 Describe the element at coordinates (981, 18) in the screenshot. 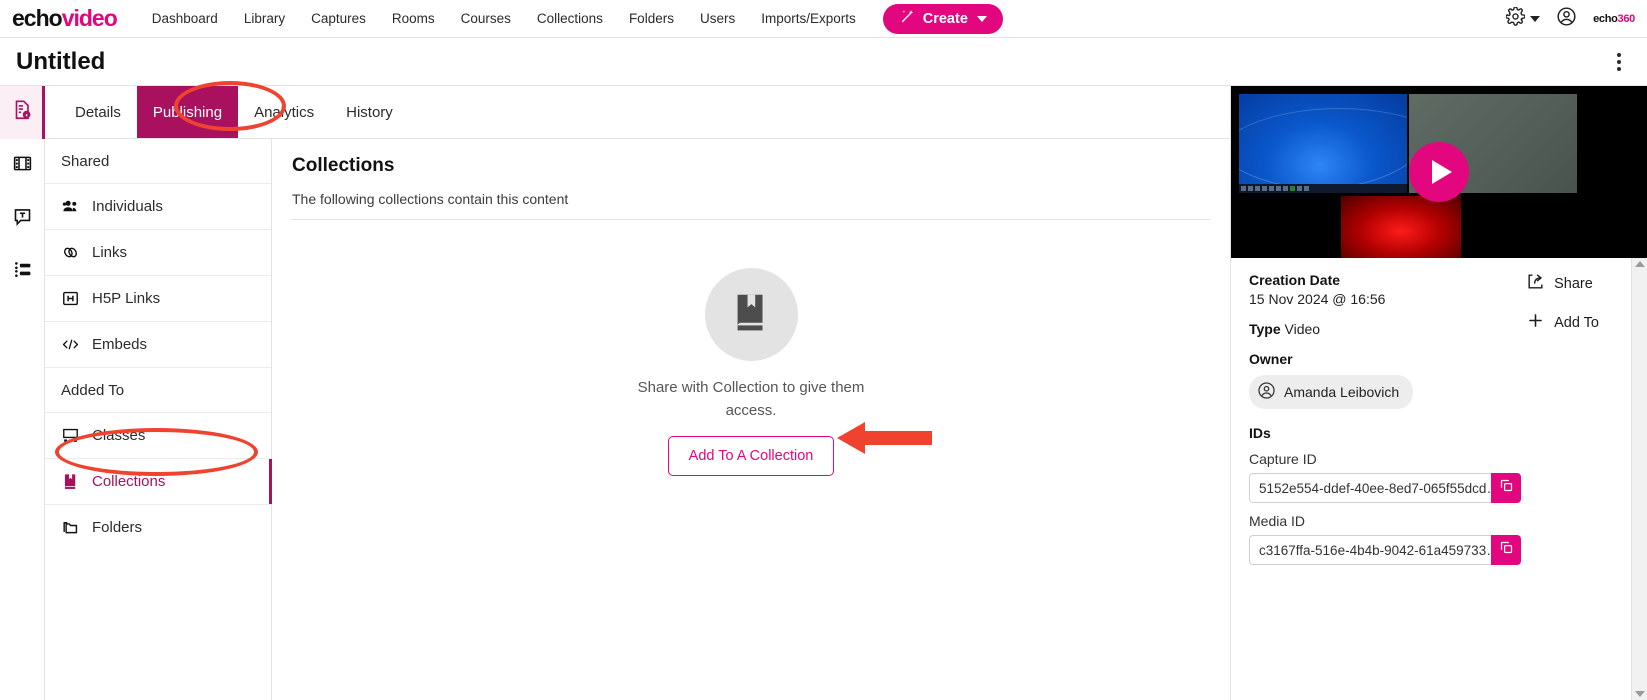

I see `chevron-down-icon` at that location.